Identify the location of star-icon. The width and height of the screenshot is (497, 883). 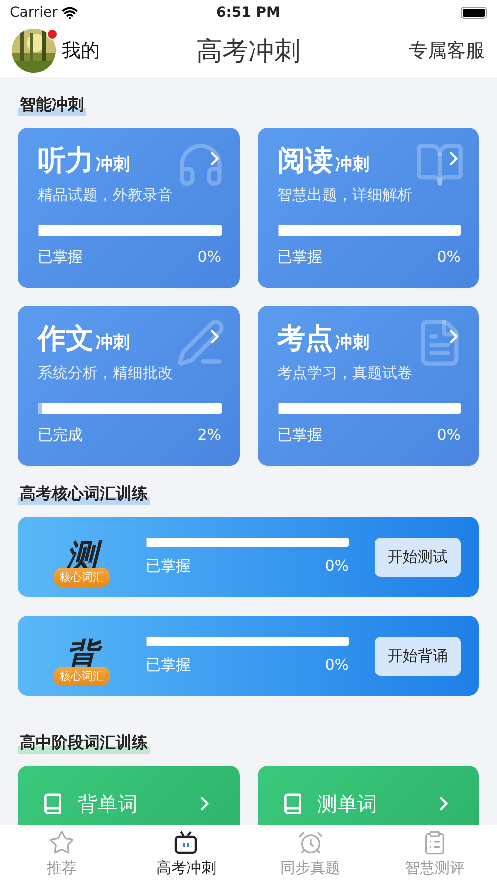
(62, 843).